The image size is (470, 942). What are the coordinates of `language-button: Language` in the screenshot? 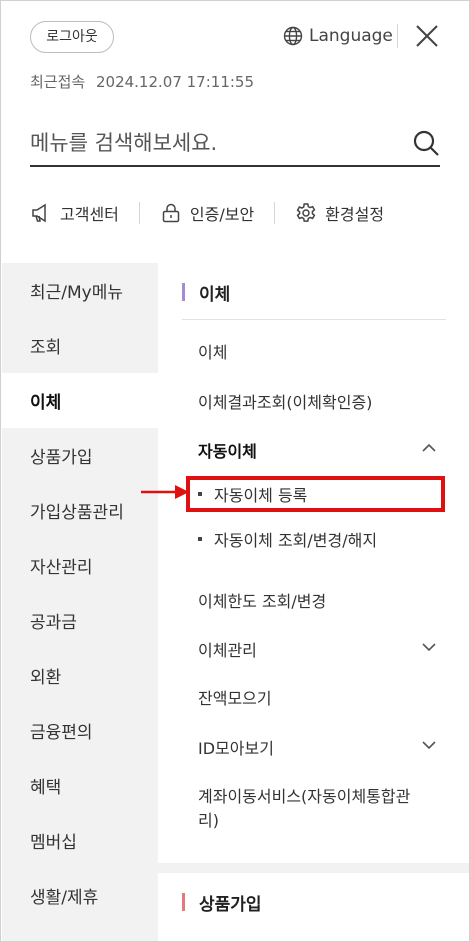 It's located at (338, 36).